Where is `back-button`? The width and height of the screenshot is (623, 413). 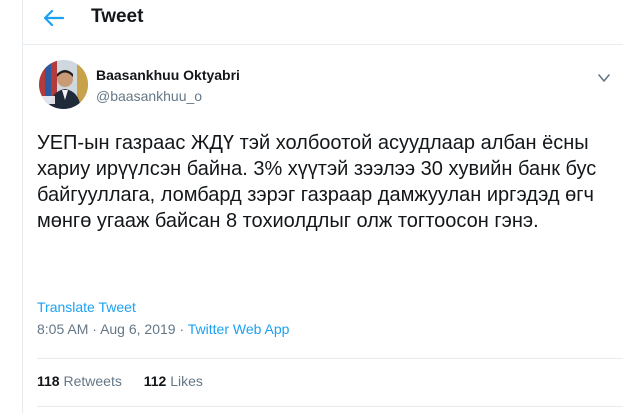
back-button is located at coordinates (53, 18).